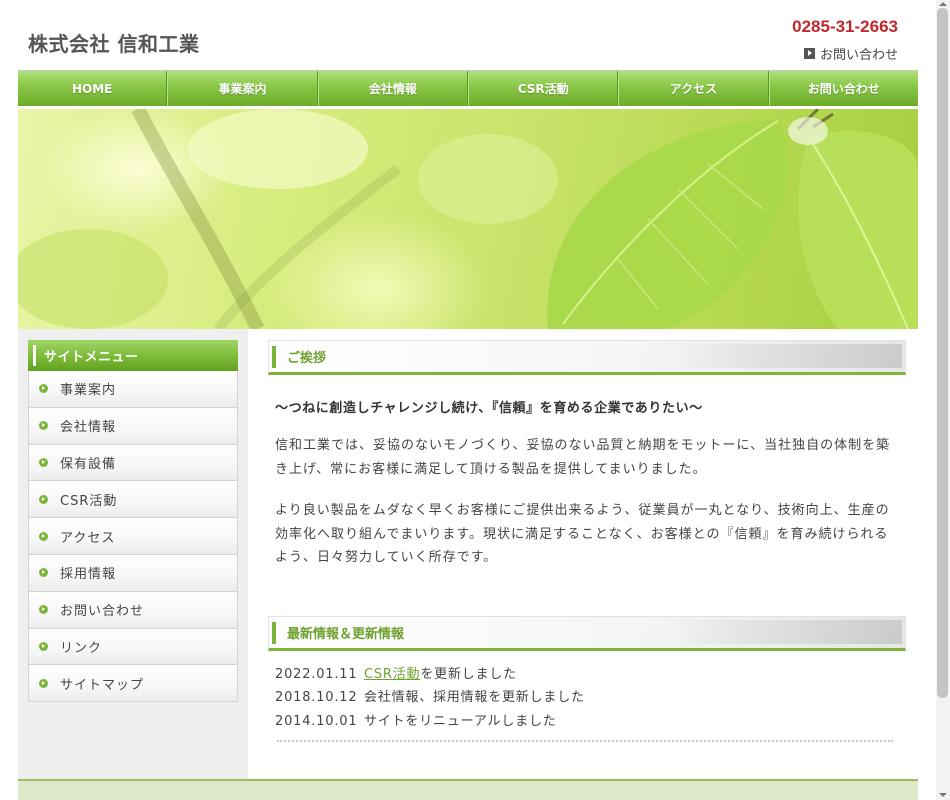 The image size is (950, 800). What do you see at coordinates (845, 26) in the screenshot?
I see `phone-number: 0285-31-2663` at bounding box center [845, 26].